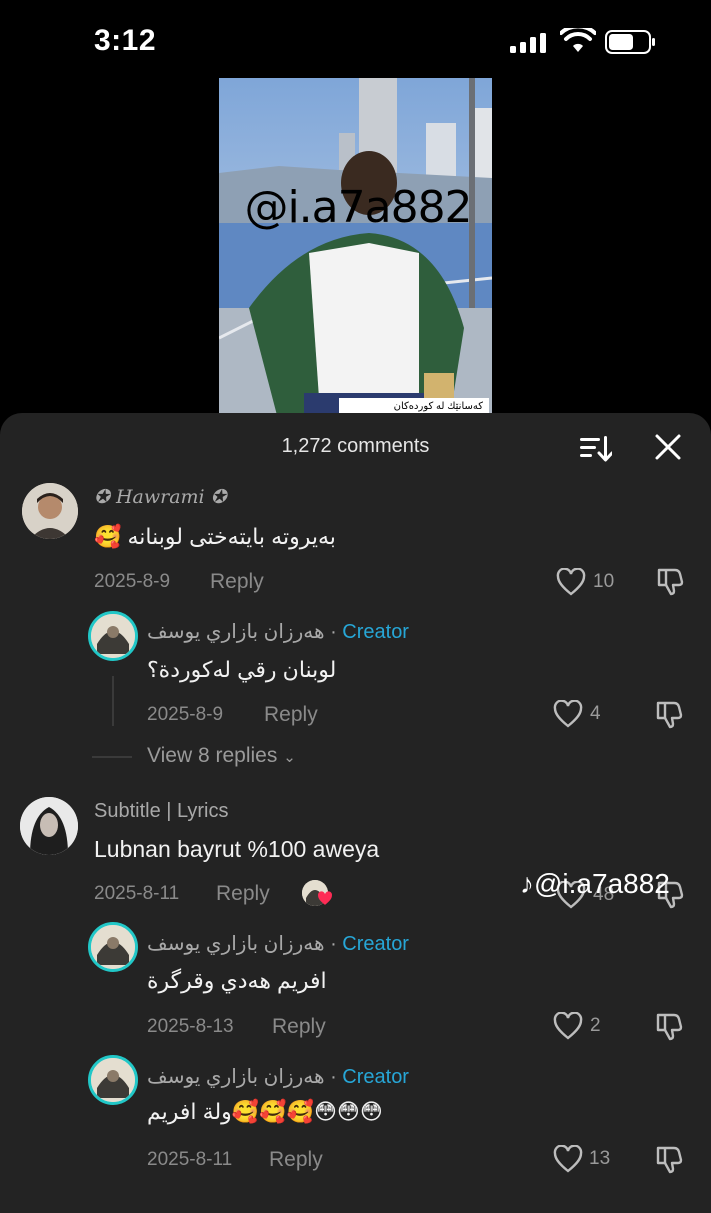 The width and height of the screenshot is (711, 1213). Describe the element at coordinates (595, 713) in the screenshot. I see `like-count: 4` at that location.